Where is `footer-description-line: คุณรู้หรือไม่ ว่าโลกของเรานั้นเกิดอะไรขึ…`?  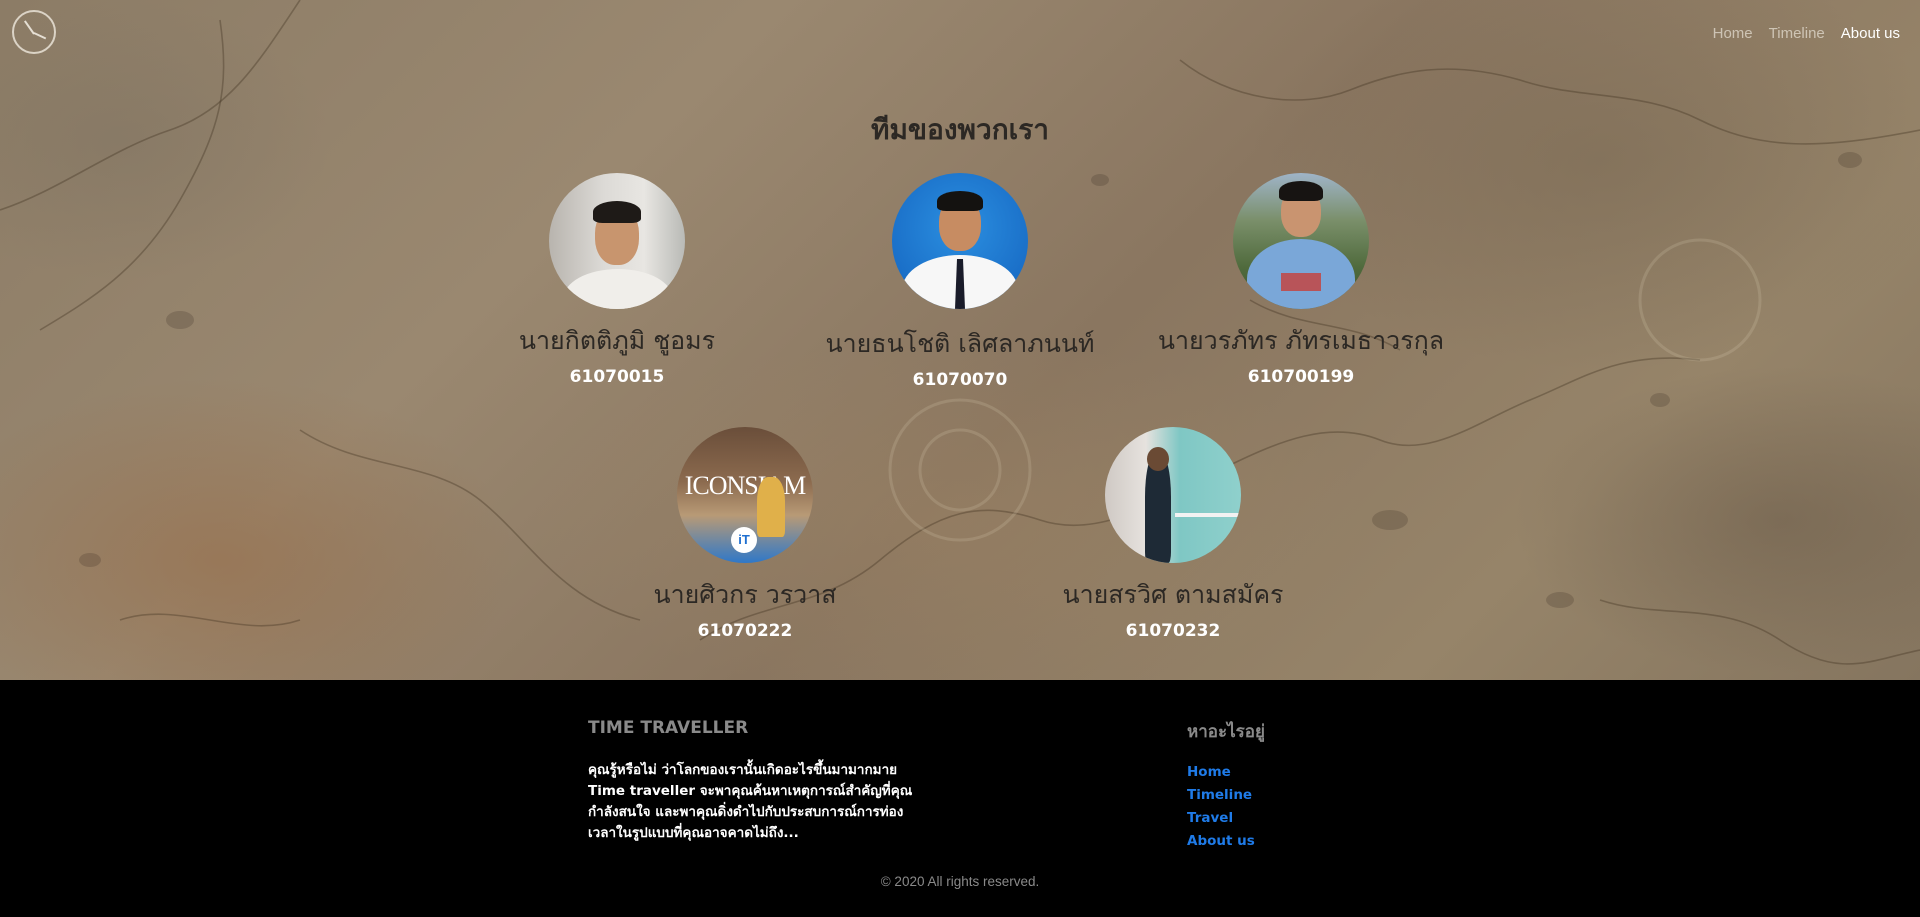 footer-description-line: คุณรู้หรือไม่ ว่าโลกของเรานั้นเกิดอะไรขึ… is located at coordinates (743, 770).